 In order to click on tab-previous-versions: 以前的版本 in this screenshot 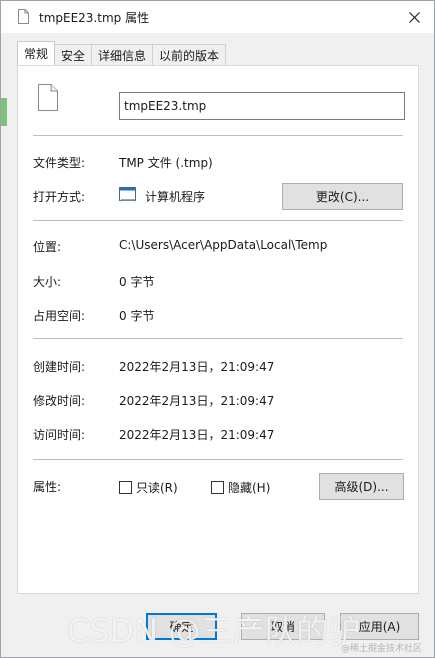, I will do `click(189, 54)`.